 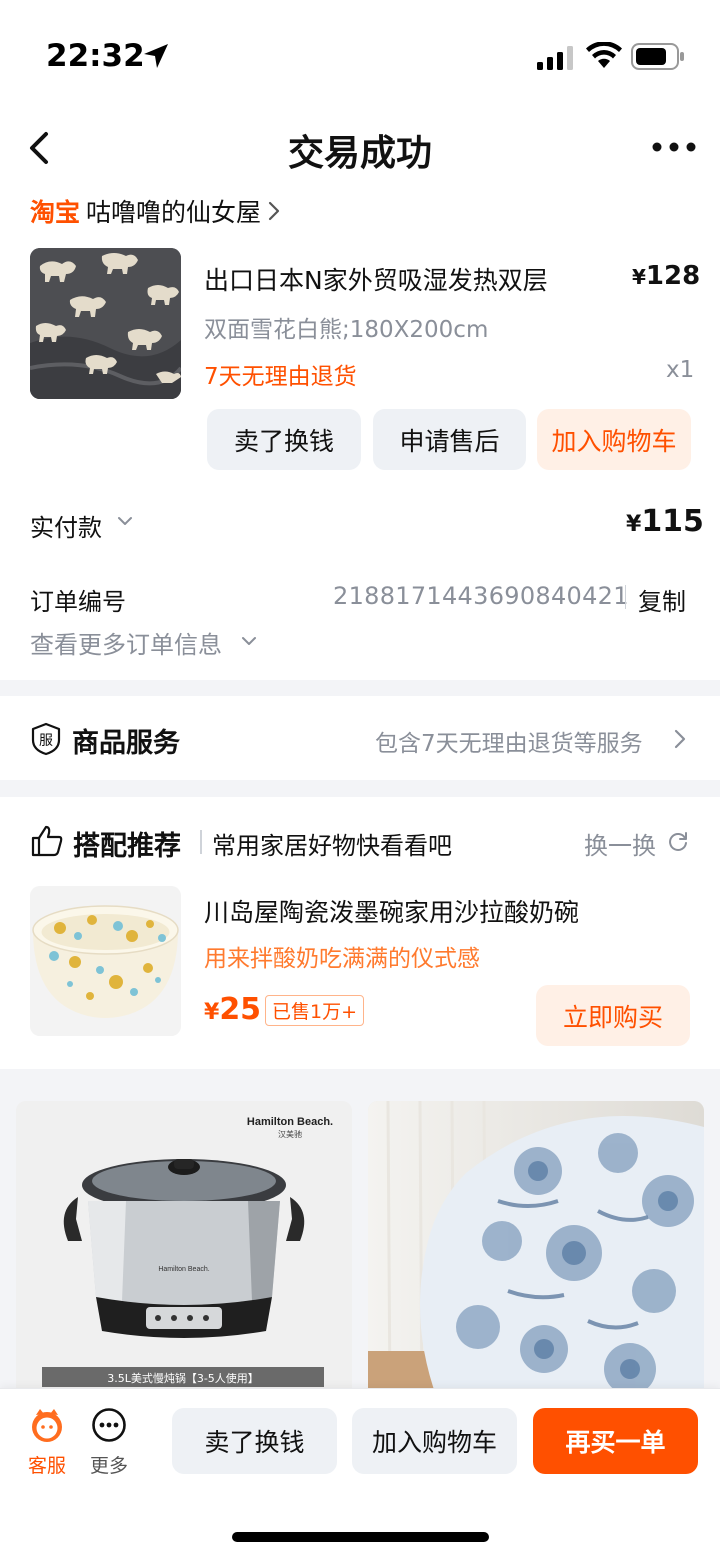 I want to click on more-icon, so click(x=109, y=1425).